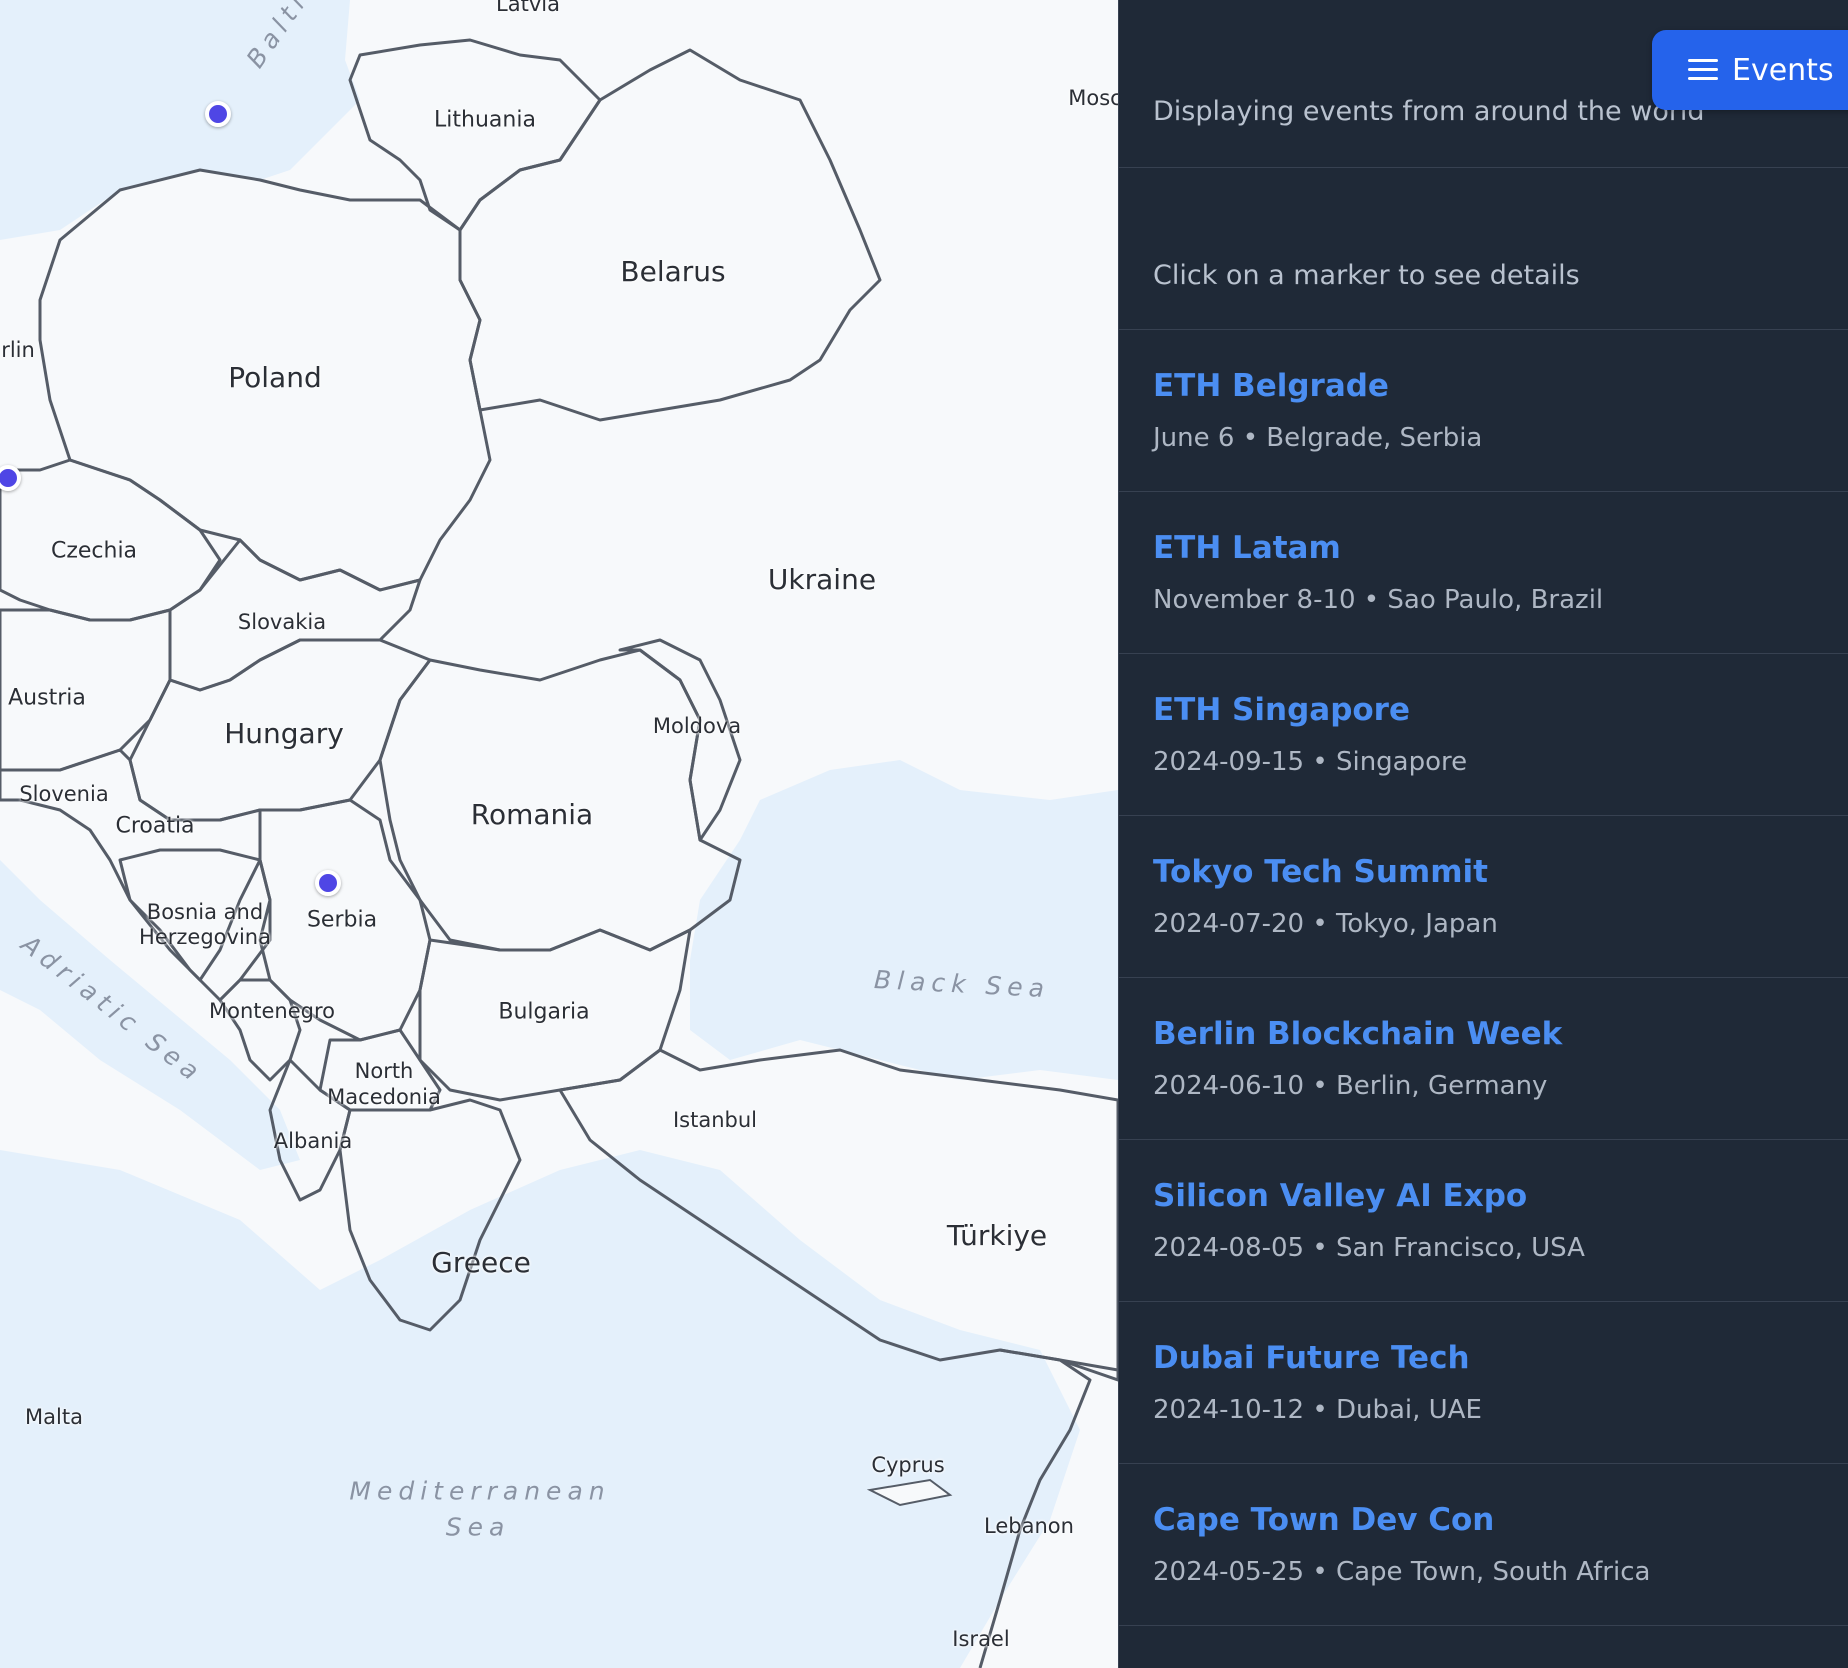 This screenshot has height=1668, width=1848. Describe the element at coordinates (1320, 872) in the screenshot. I see `event-title: Tokyo Tech Summit` at that location.